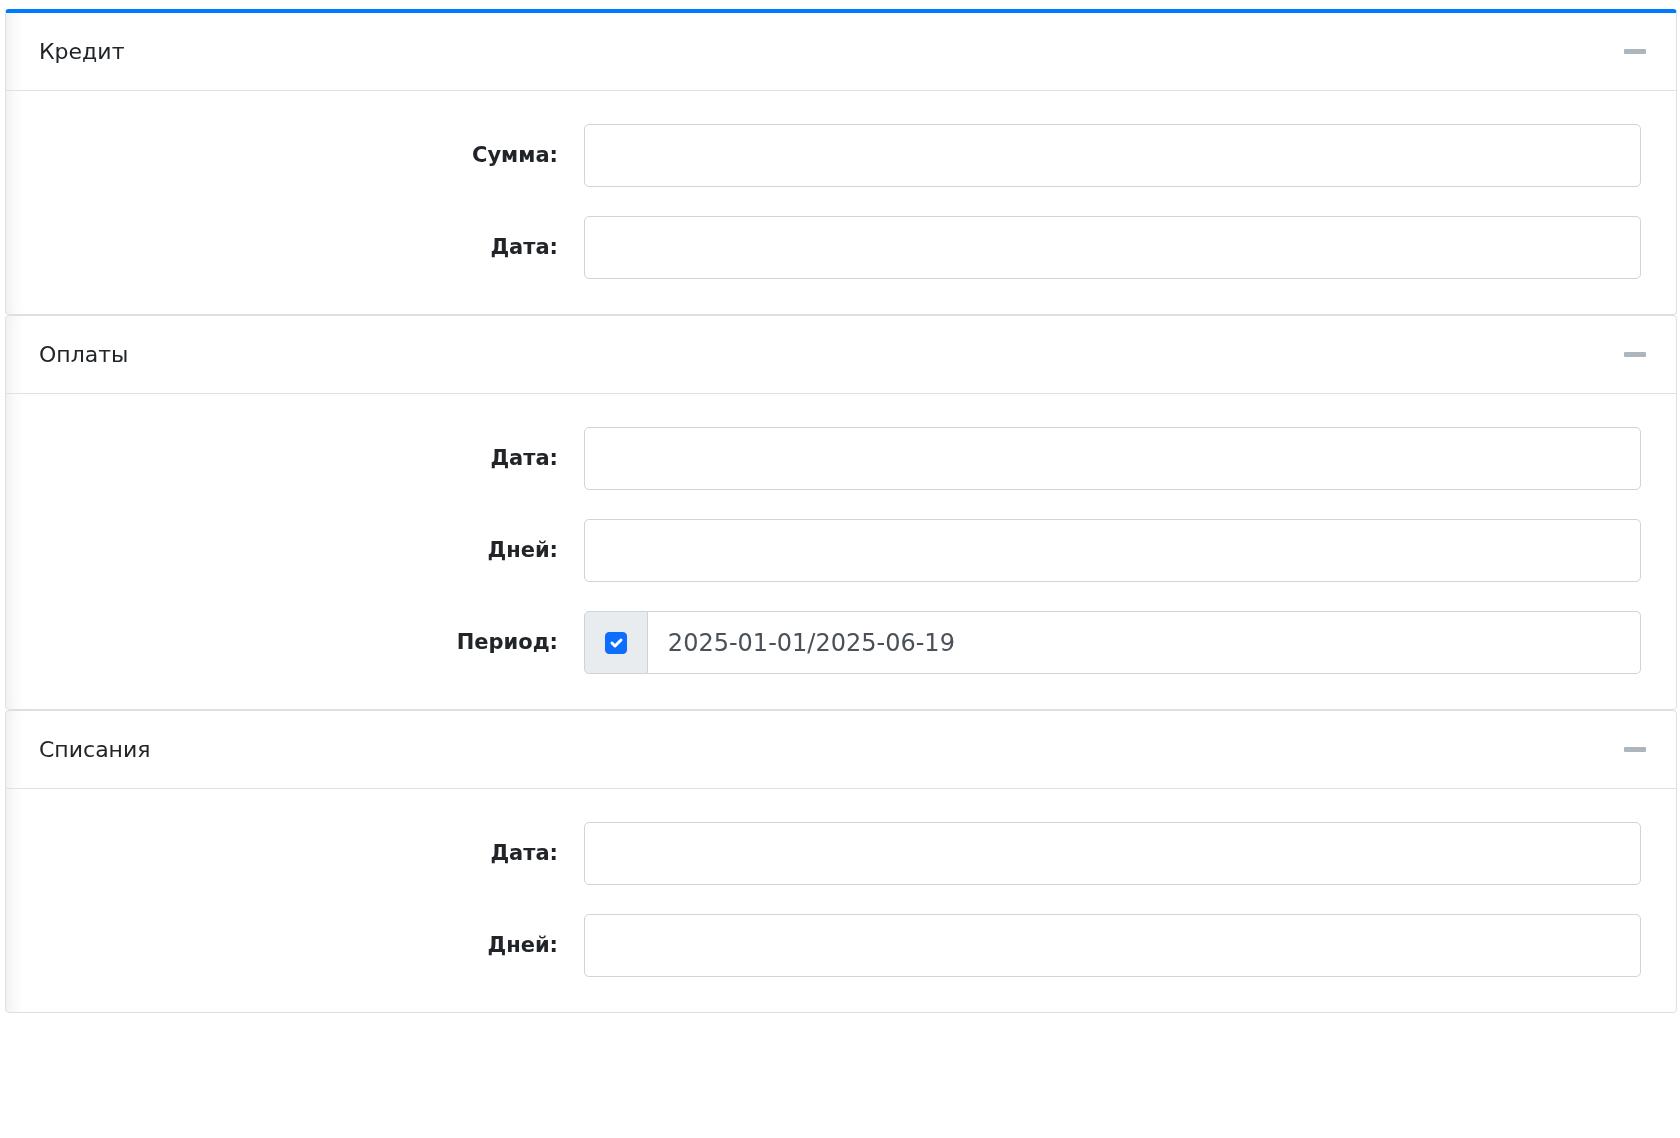 The height and width of the screenshot is (1138, 1680). What do you see at coordinates (506, 642) in the screenshot?
I see `field-label: Период:` at bounding box center [506, 642].